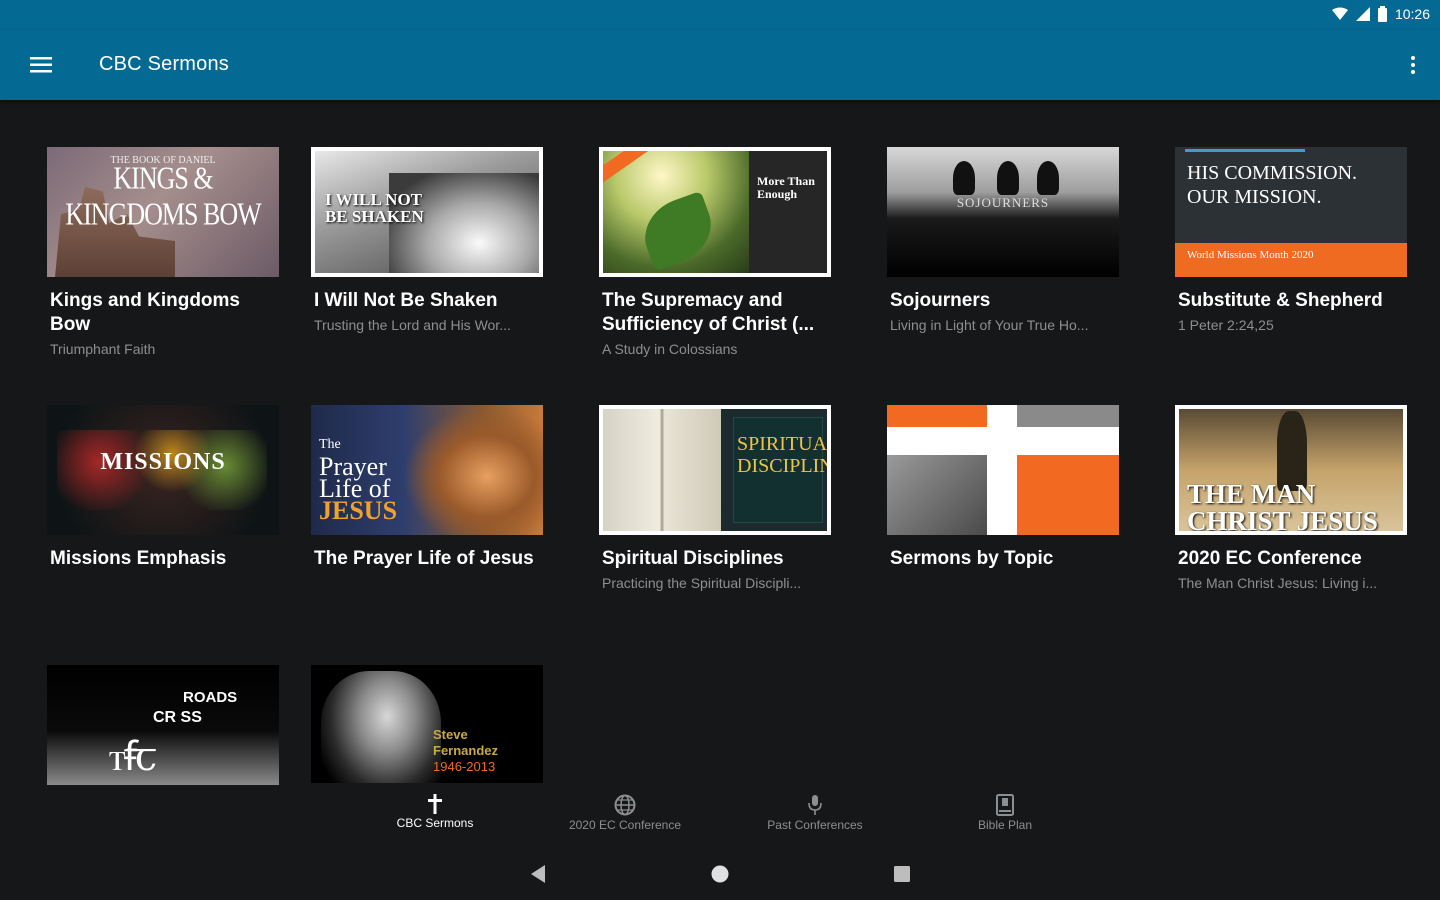 The image size is (1440, 900). What do you see at coordinates (693, 558) in the screenshot?
I see `series-title: Spiritual Disciplines` at bounding box center [693, 558].